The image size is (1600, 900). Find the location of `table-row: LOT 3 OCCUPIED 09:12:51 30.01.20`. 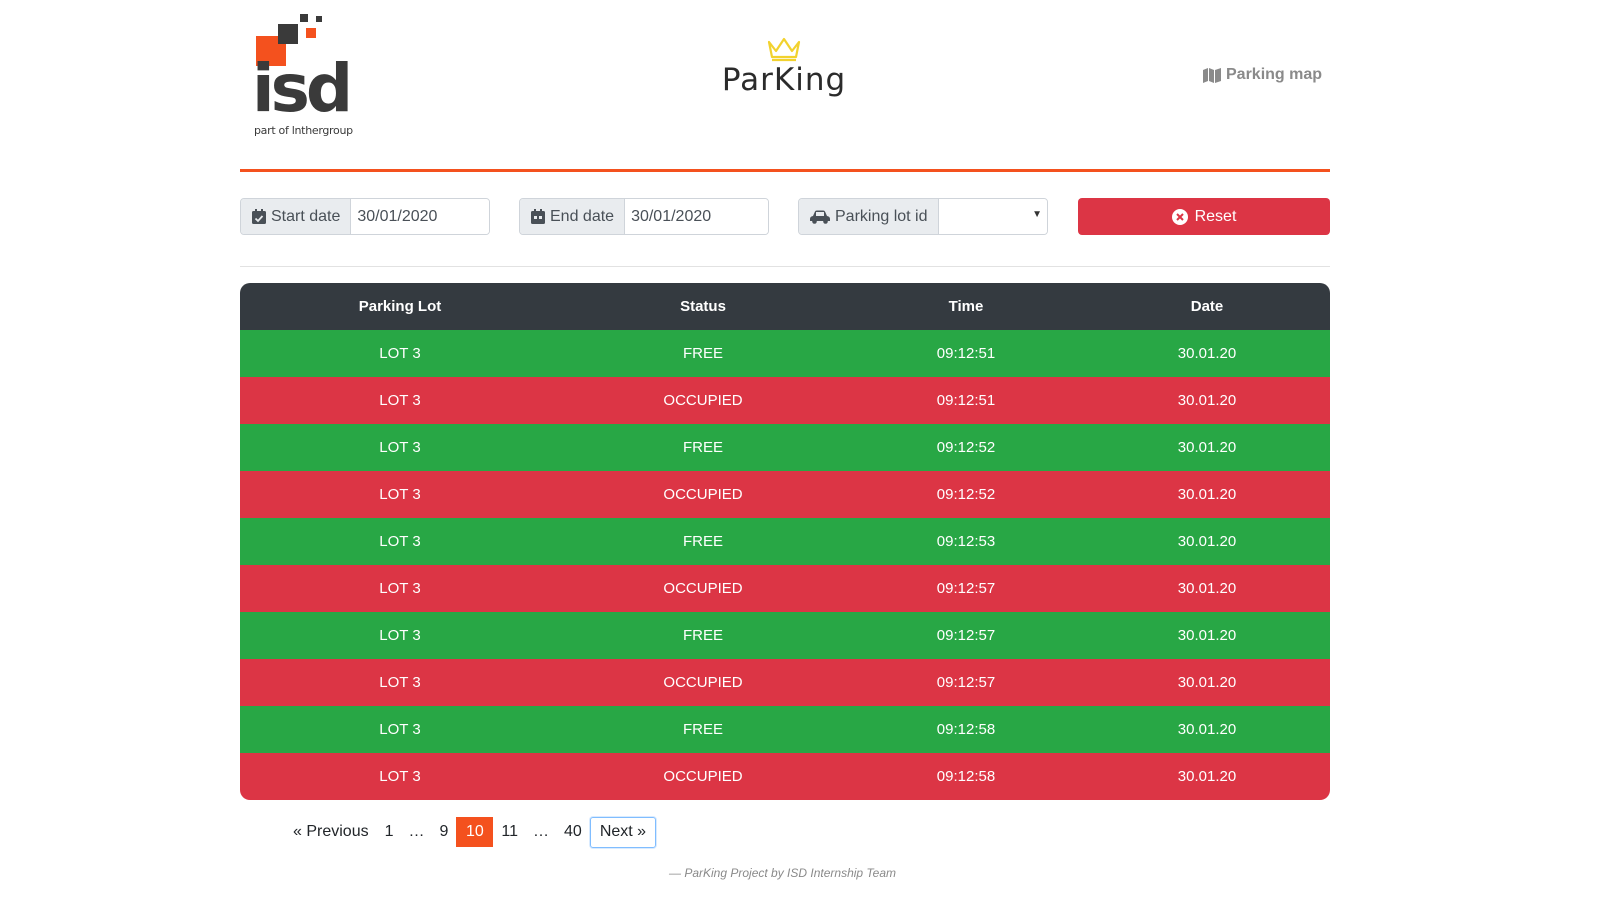

table-row: LOT 3 OCCUPIED 09:12:51 30.01.20 is located at coordinates (785, 400).